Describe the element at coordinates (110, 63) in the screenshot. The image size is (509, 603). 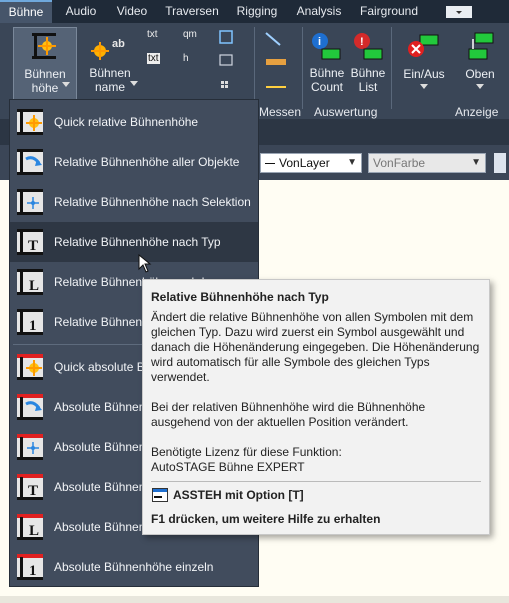
I see `buehnenname-button: ab Bühnen name` at that location.